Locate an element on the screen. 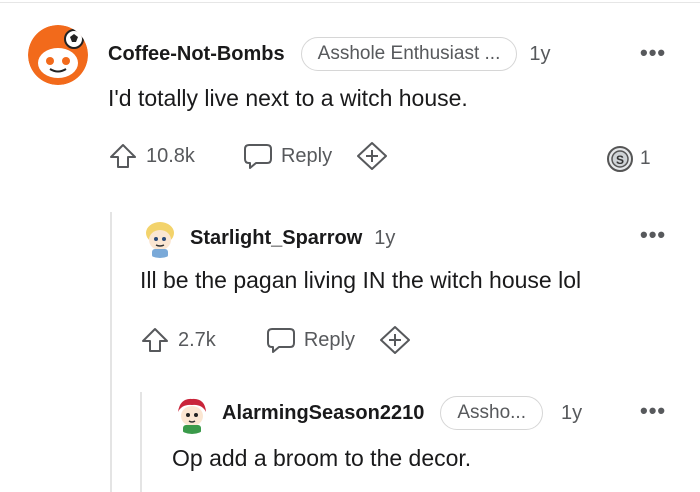  username: Coffee-Not-Bombs is located at coordinates (196, 54).